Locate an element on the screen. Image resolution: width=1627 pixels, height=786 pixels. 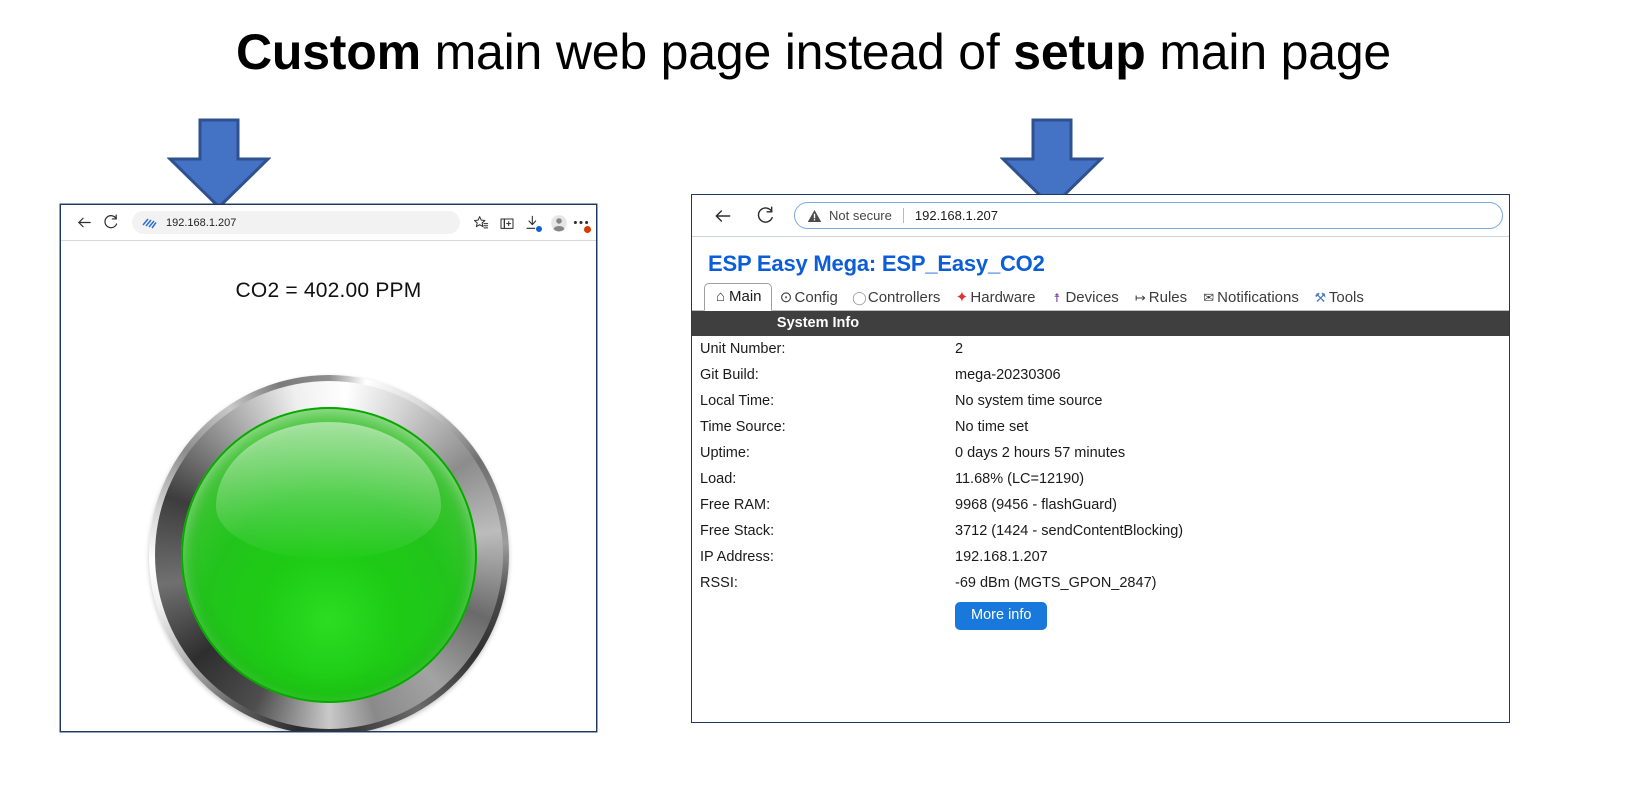
tab-controllers: ◯ Controllers is located at coordinates (896, 298).